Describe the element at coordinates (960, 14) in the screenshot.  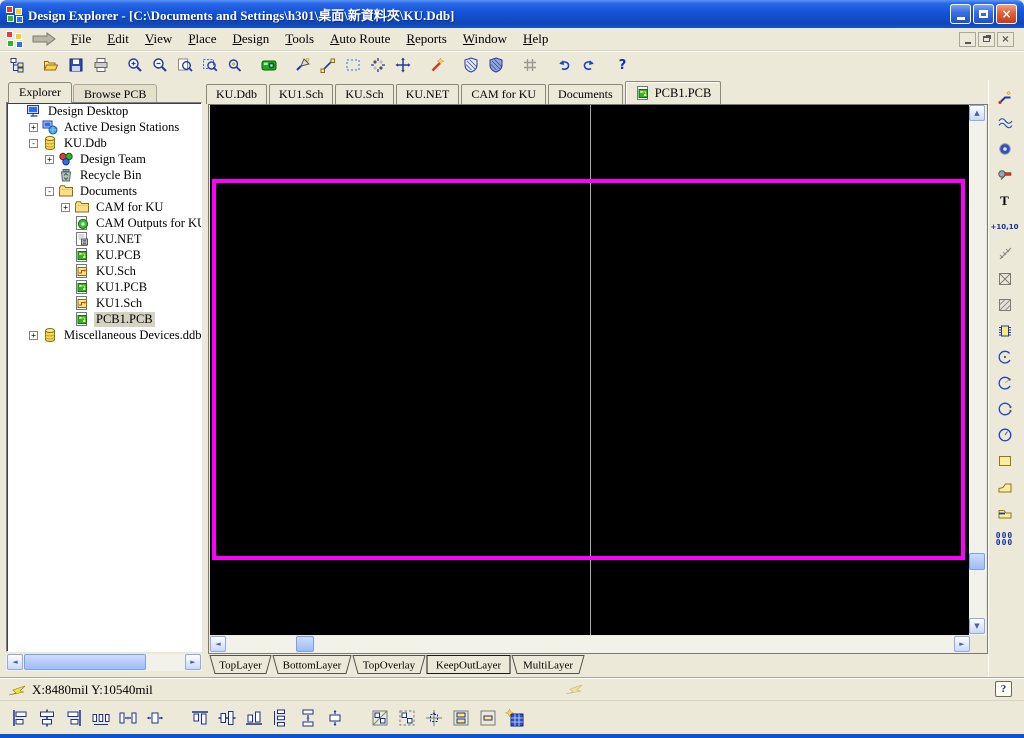
I see `minimize-button` at that location.